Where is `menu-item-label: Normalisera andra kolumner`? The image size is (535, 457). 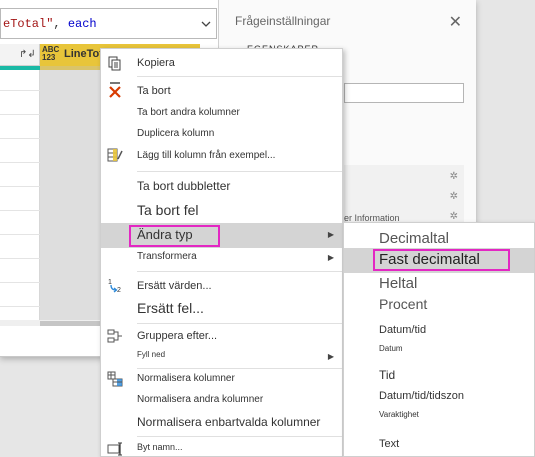 menu-item-label: Normalisera andra kolumner is located at coordinates (200, 399).